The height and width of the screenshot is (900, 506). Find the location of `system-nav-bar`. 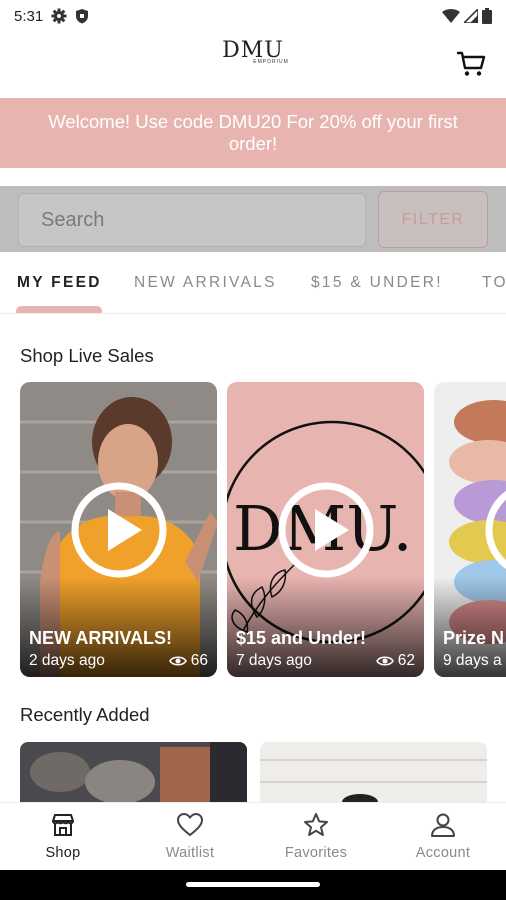

system-nav-bar is located at coordinates (253, 885).